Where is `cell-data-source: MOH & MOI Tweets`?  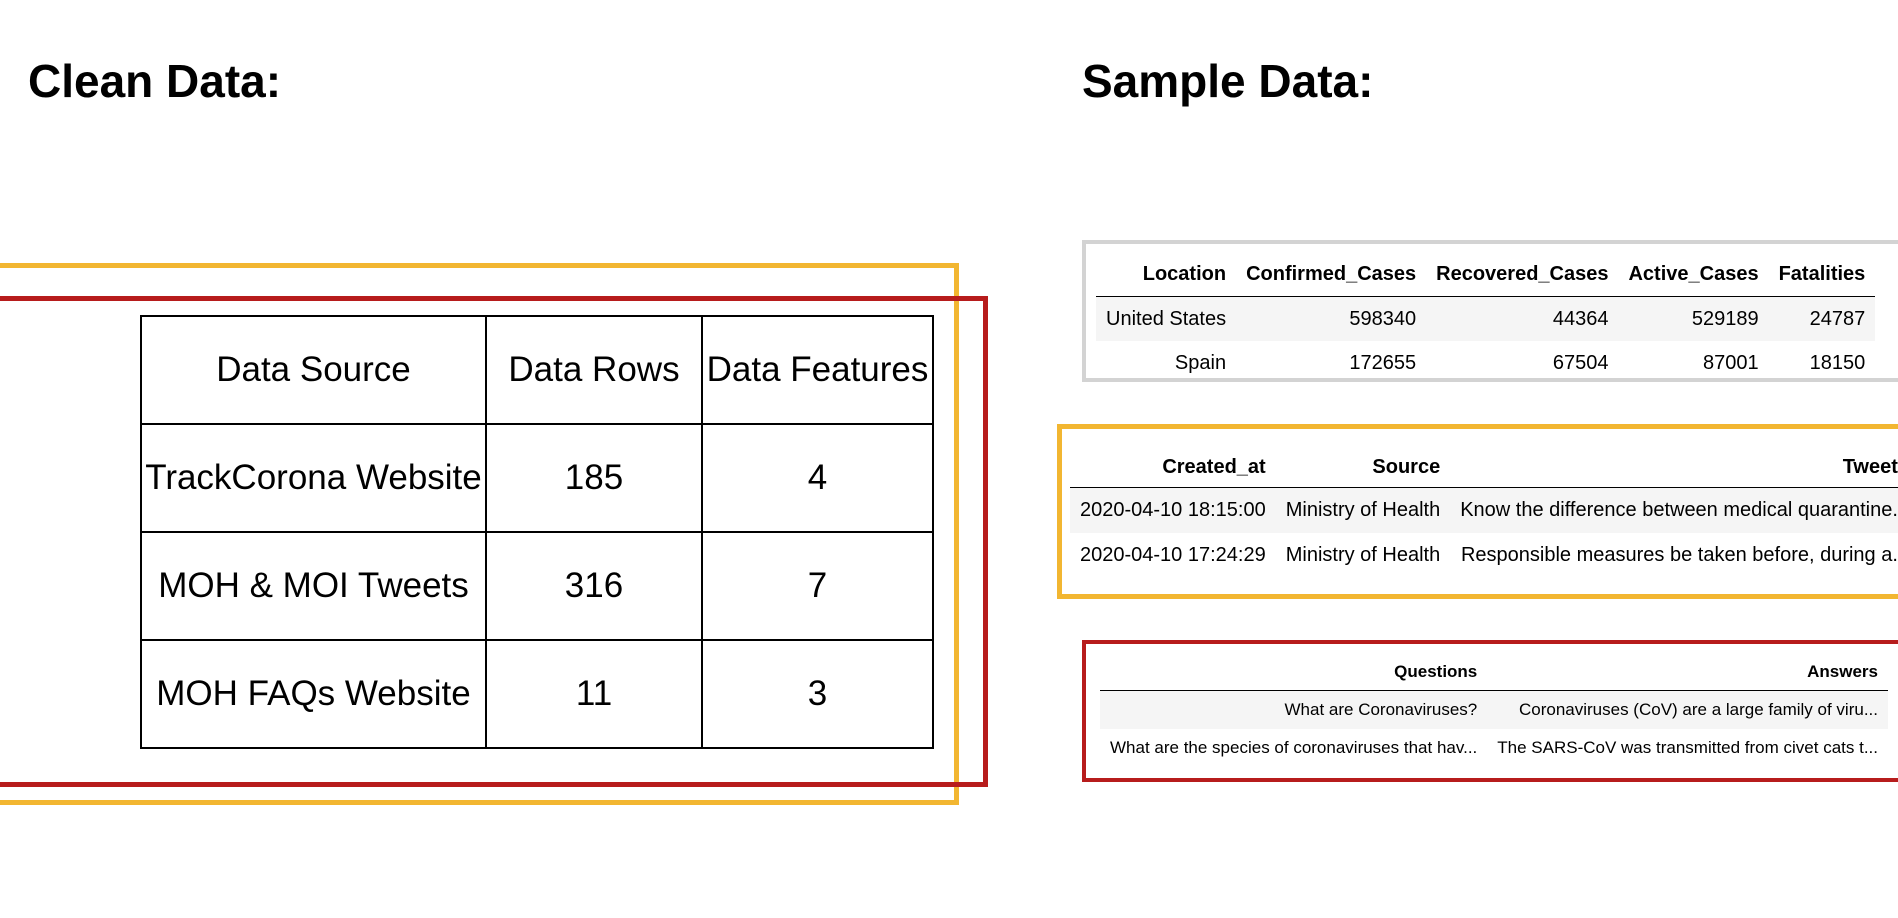 cell-data-source: MOH & MOI Tweets is located at coordinates (313, 586).